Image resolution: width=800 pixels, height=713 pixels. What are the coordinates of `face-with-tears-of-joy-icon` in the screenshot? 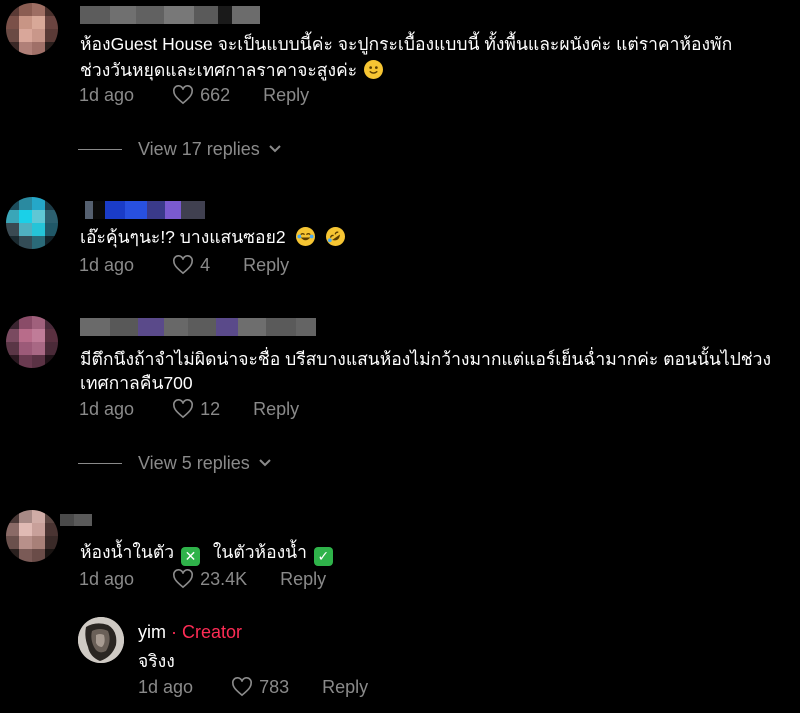 It's located at (306, 236).